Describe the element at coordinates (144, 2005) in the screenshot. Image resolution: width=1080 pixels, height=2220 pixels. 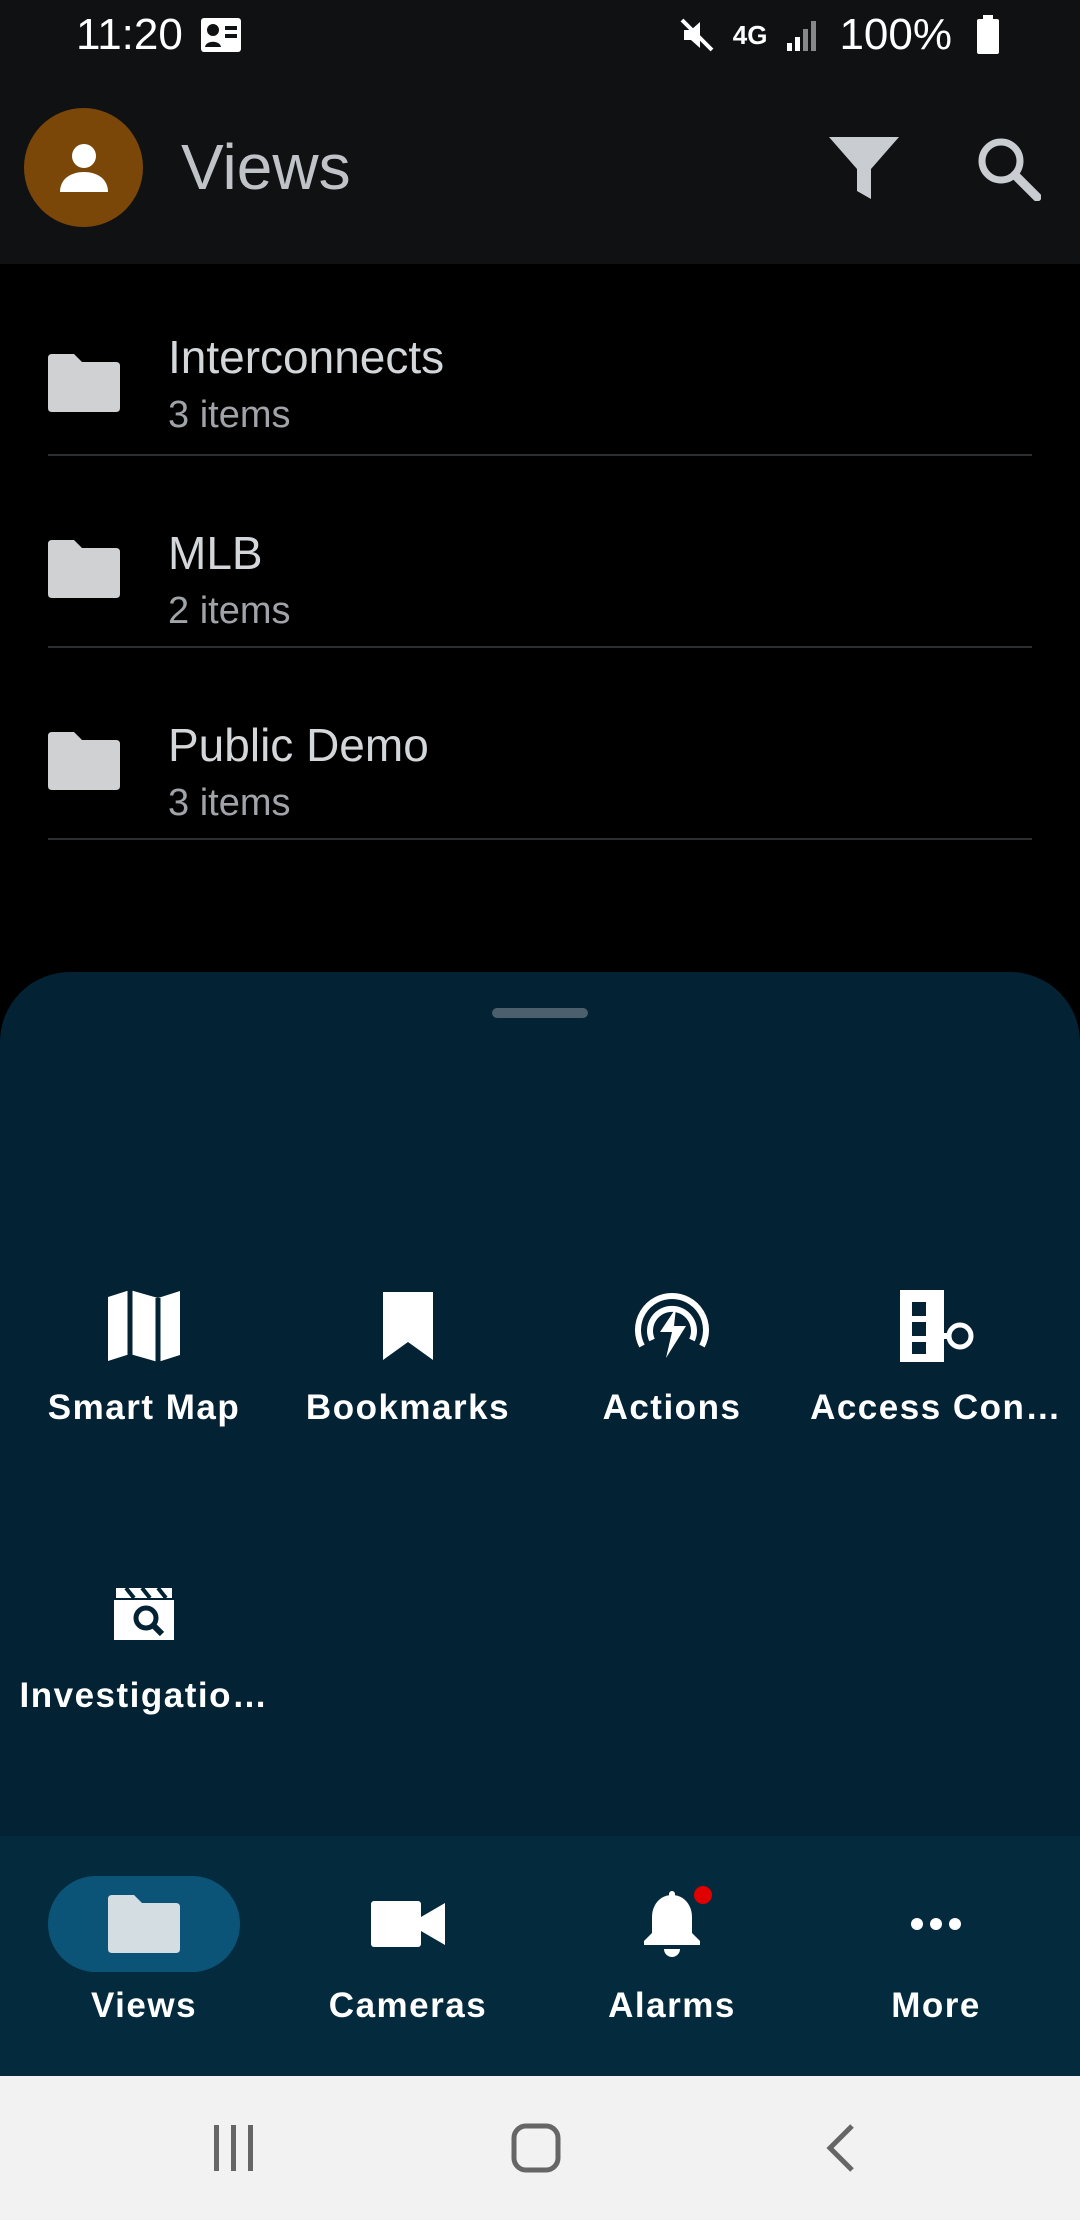
I see `nav-label-views: Views` at that location.